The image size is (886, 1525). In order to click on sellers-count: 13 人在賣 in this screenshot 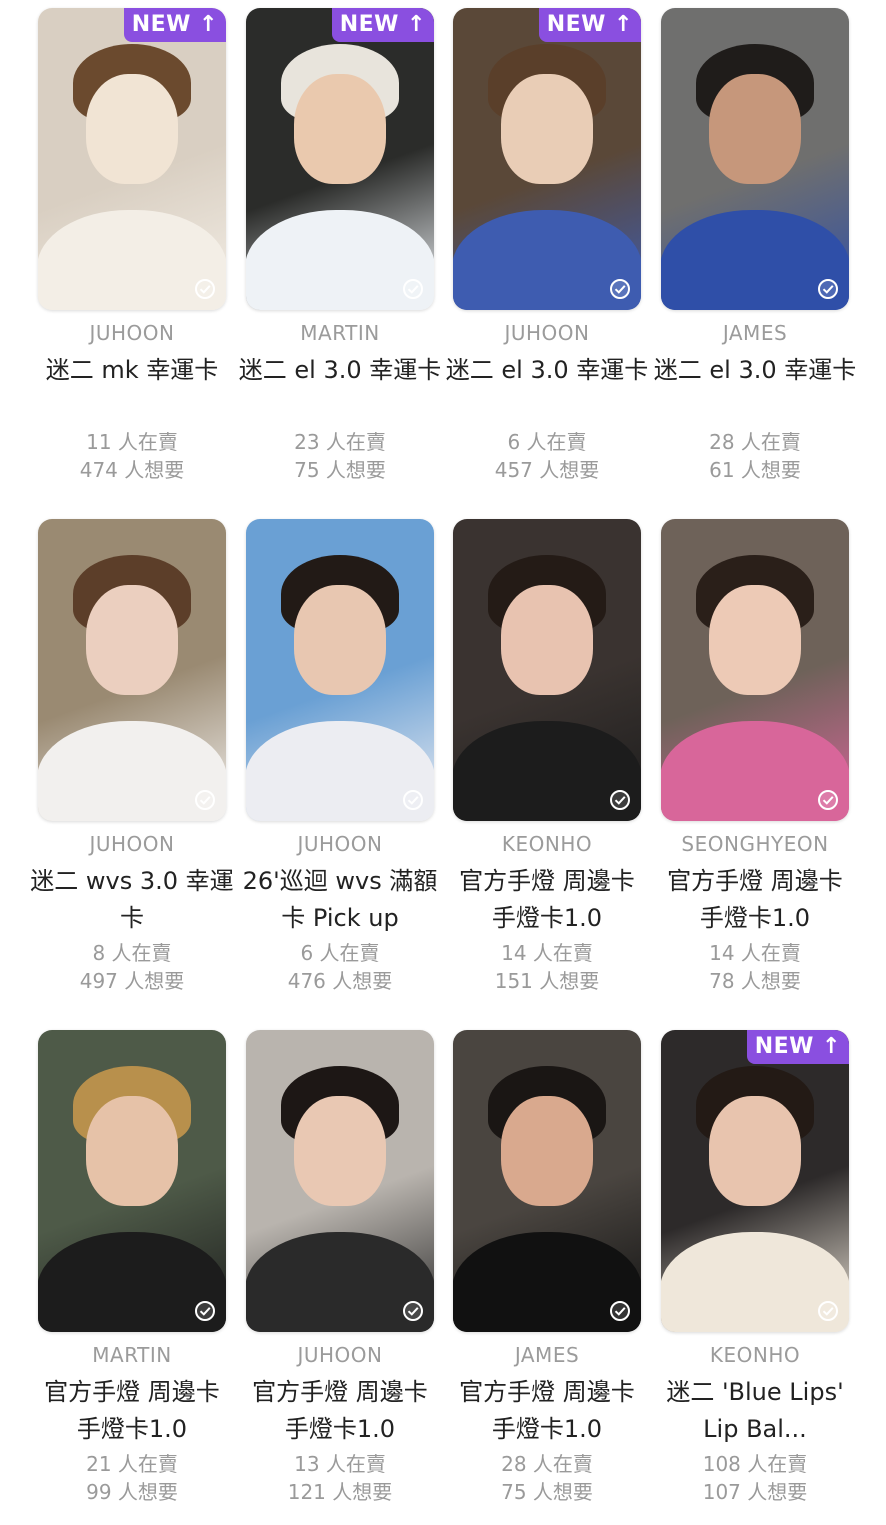, I will do `click(340, 1464)`.